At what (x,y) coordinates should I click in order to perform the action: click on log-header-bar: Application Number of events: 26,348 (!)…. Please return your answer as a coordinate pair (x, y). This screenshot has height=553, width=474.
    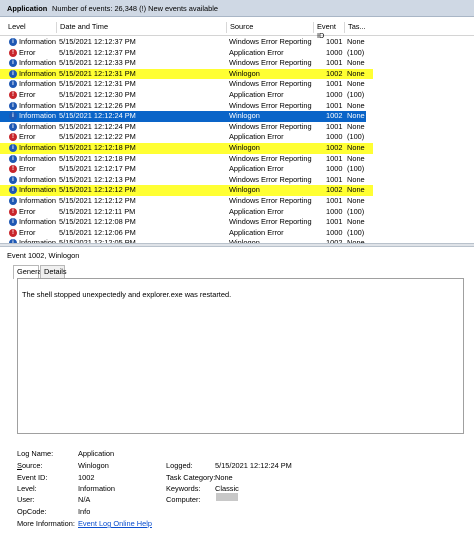
    Looking at the image, I should click on (237, 8).